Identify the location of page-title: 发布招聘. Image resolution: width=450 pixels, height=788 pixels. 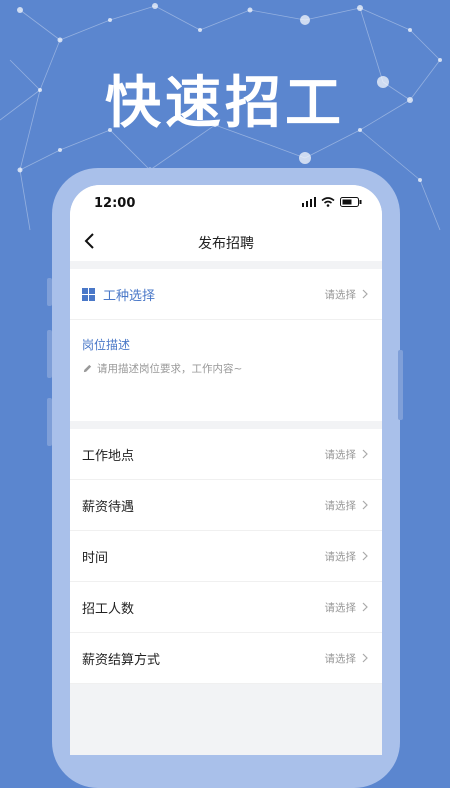
(226, 244).